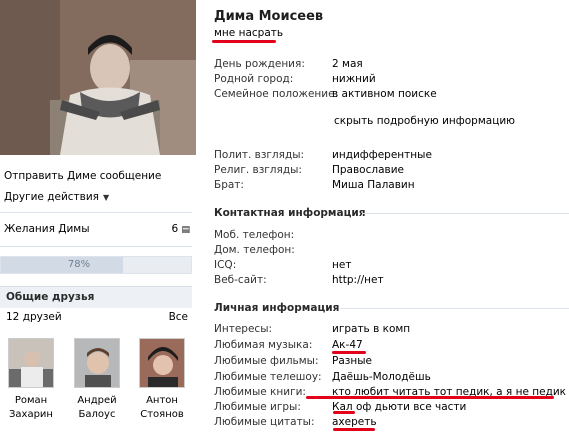 Image resolution: width=569 pixels, height=442 pixels. I want to click on wishes-row: Желания Димы 6 ▤, so click(97, 229).